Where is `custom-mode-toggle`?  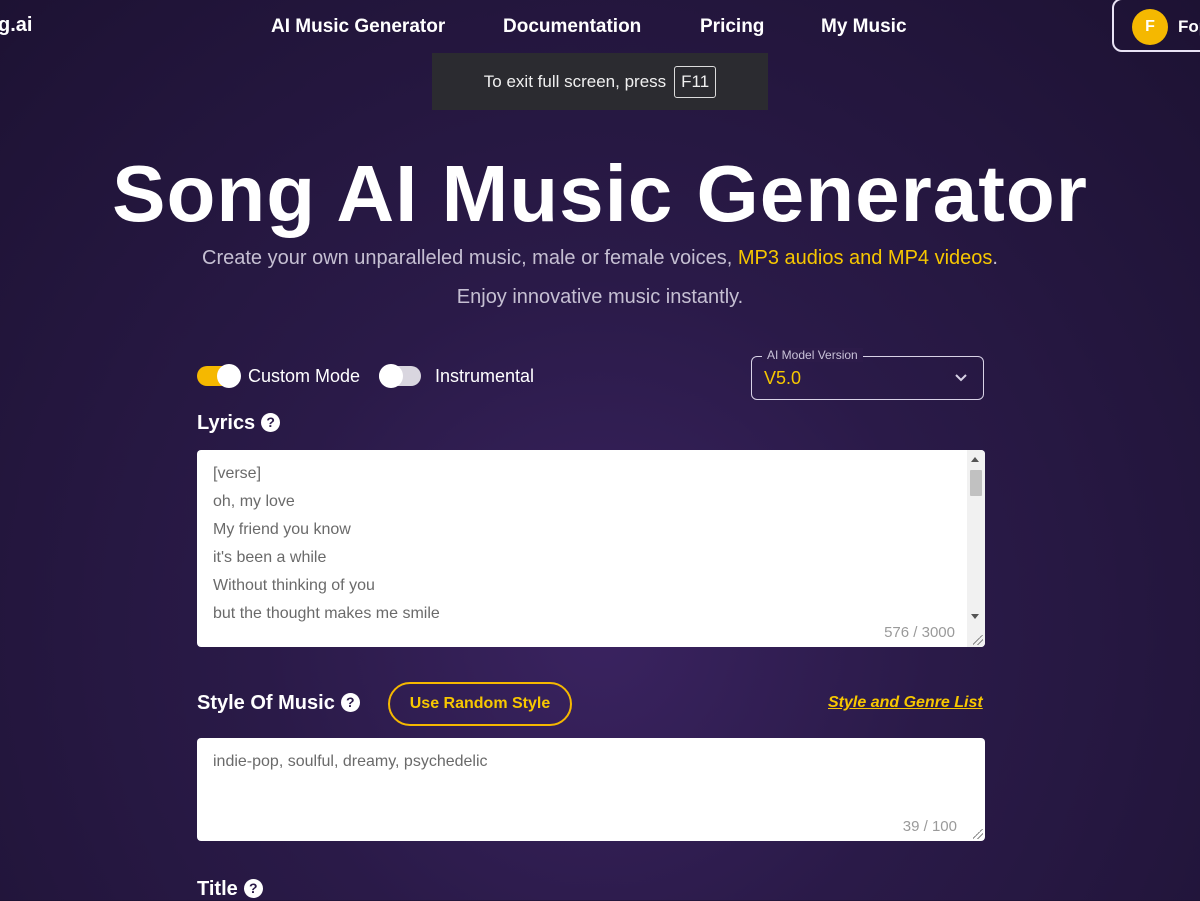 custom-mode-toggle is located at coordinates (219, 376).